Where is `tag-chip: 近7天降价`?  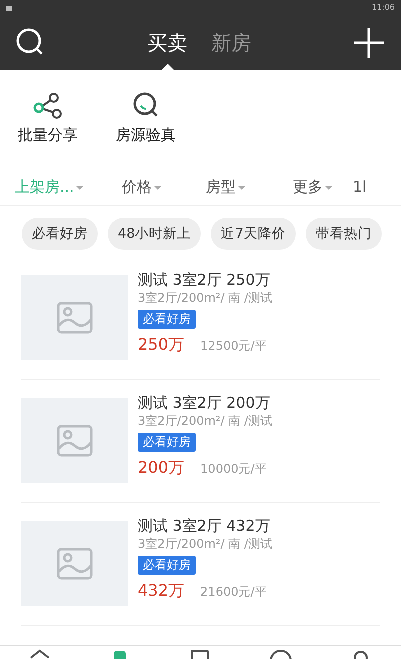
tag-chip: 近7天降价 is located at coordinates (253, 234).